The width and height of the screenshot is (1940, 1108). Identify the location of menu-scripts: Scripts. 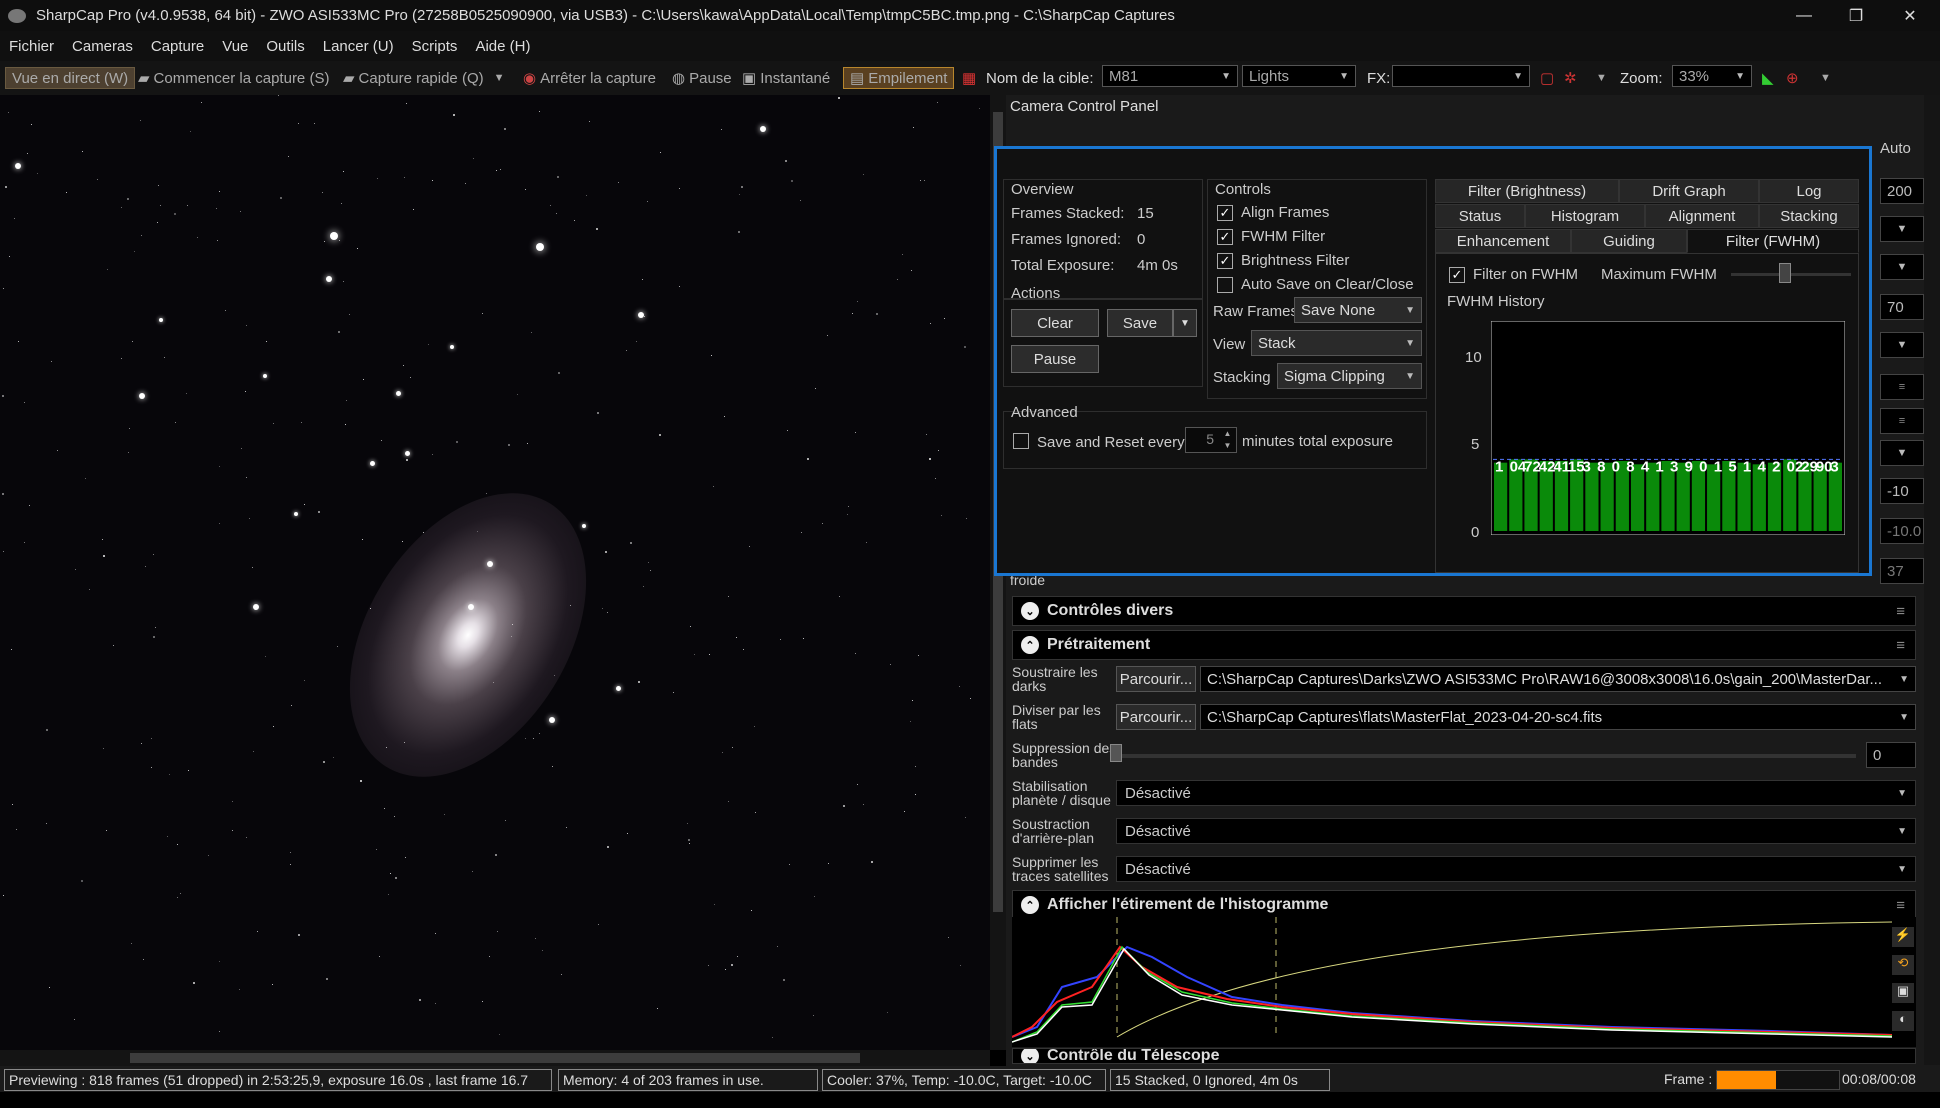
(435, 46).